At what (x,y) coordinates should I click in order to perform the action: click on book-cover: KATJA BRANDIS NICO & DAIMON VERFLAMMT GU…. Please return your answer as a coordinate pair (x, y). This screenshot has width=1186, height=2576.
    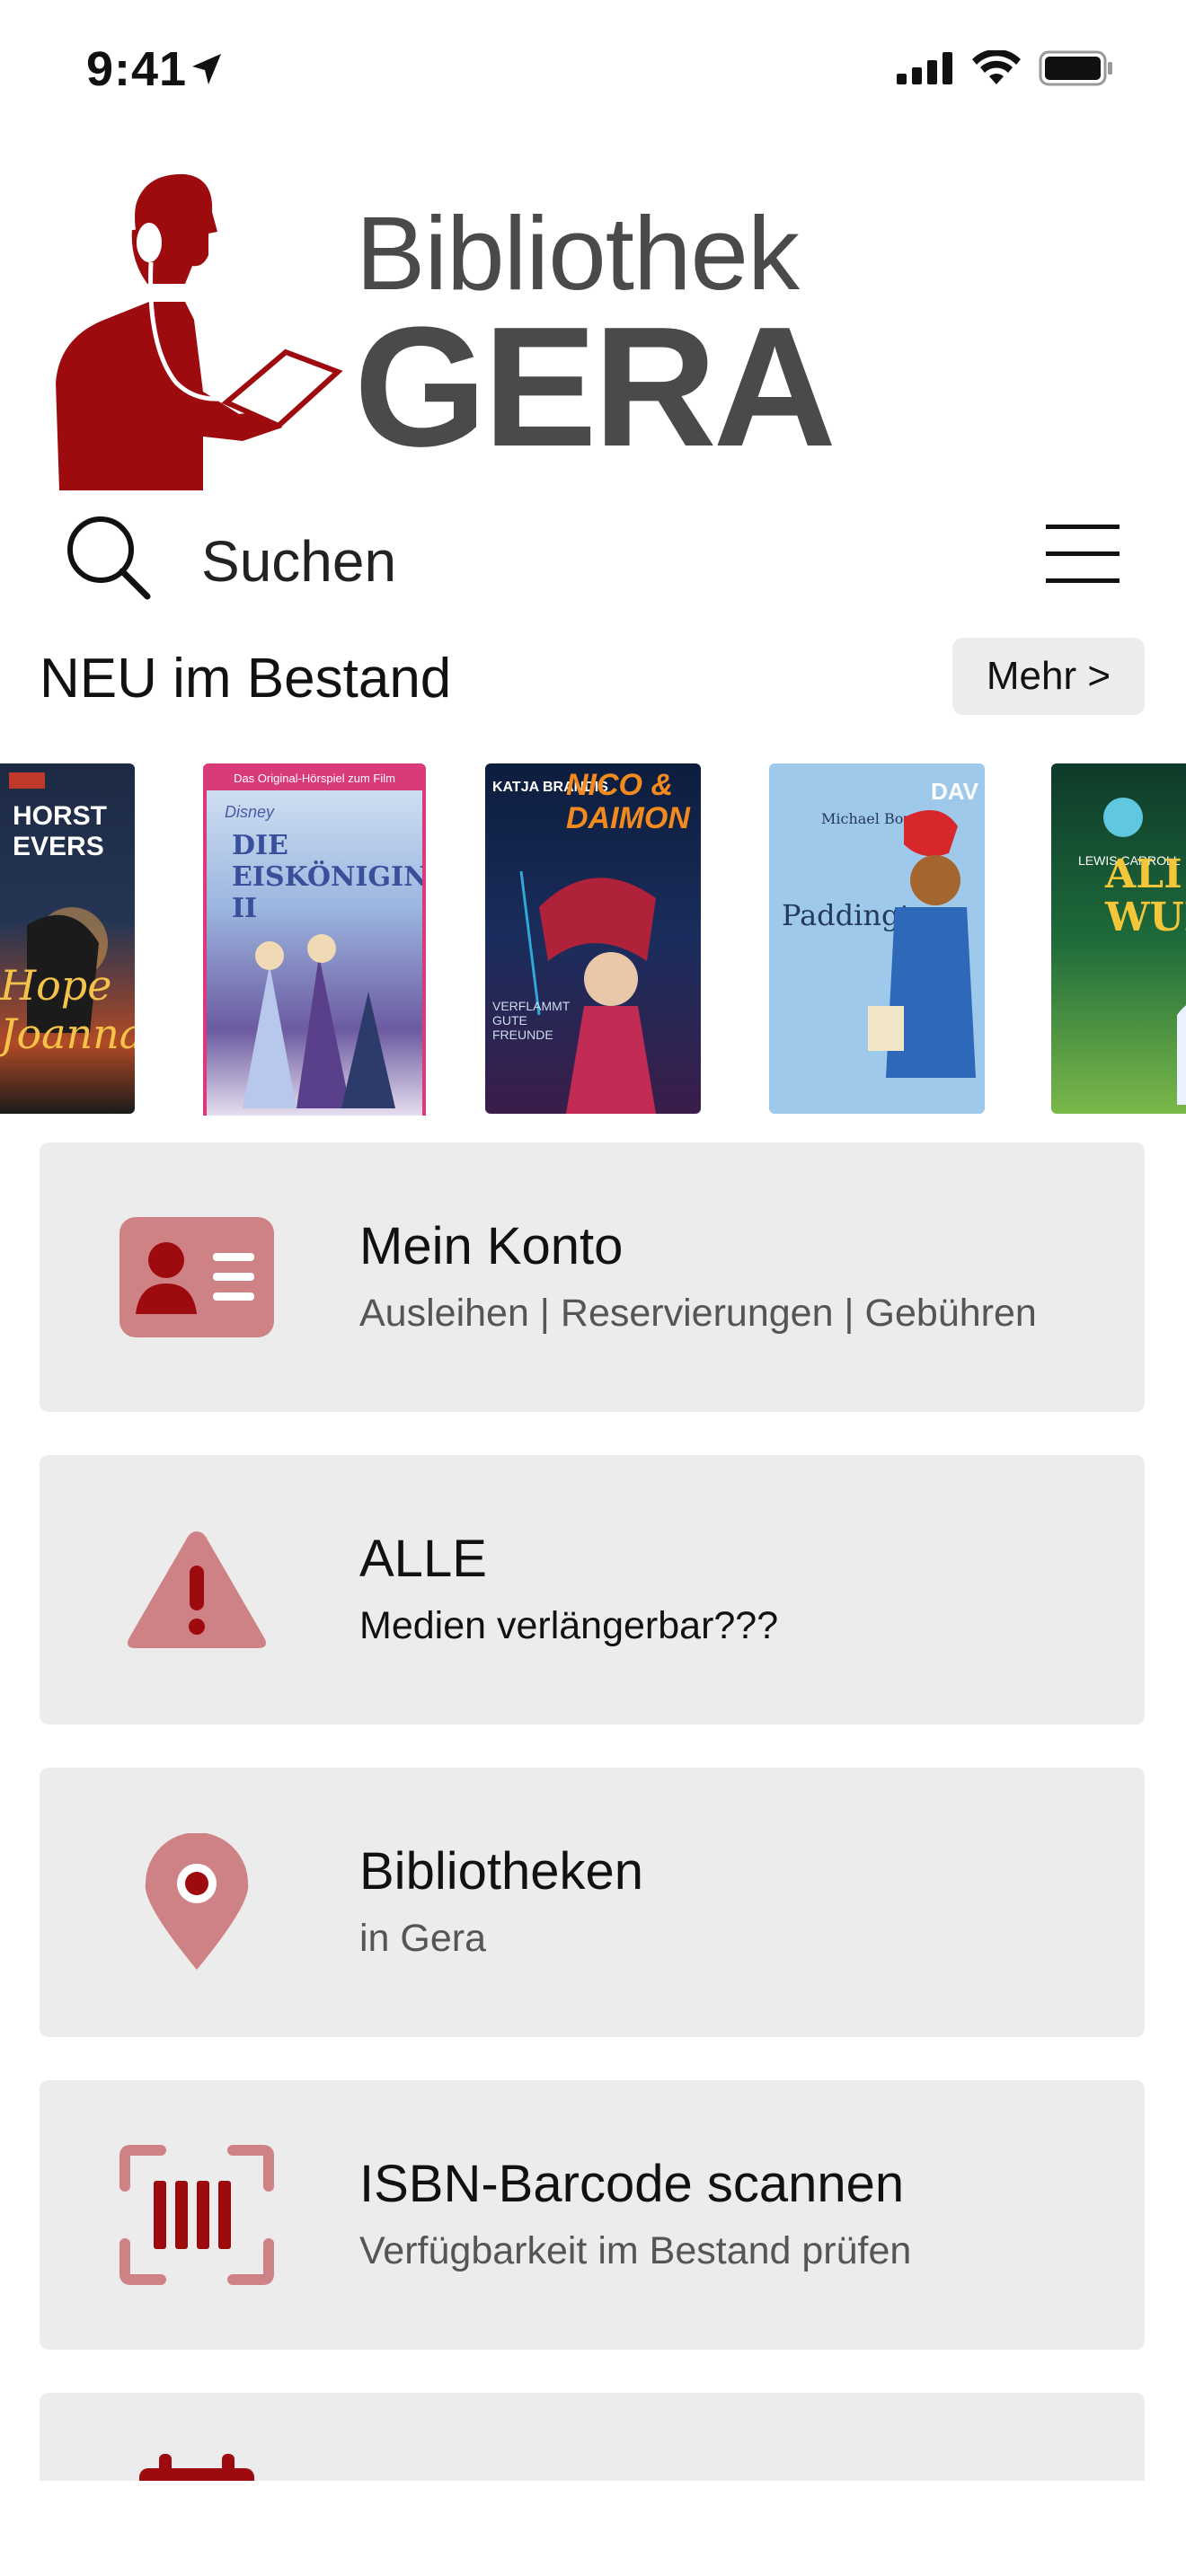
    Looking at the image, I should click on (593, 938).